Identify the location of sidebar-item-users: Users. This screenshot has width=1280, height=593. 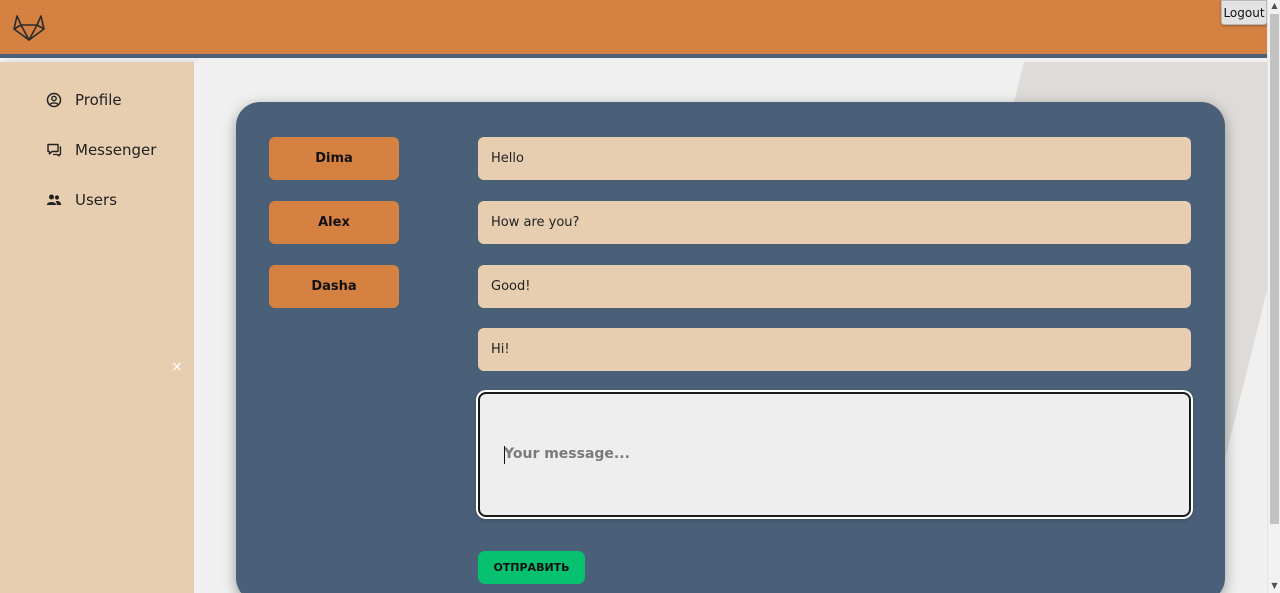
(81, 200).